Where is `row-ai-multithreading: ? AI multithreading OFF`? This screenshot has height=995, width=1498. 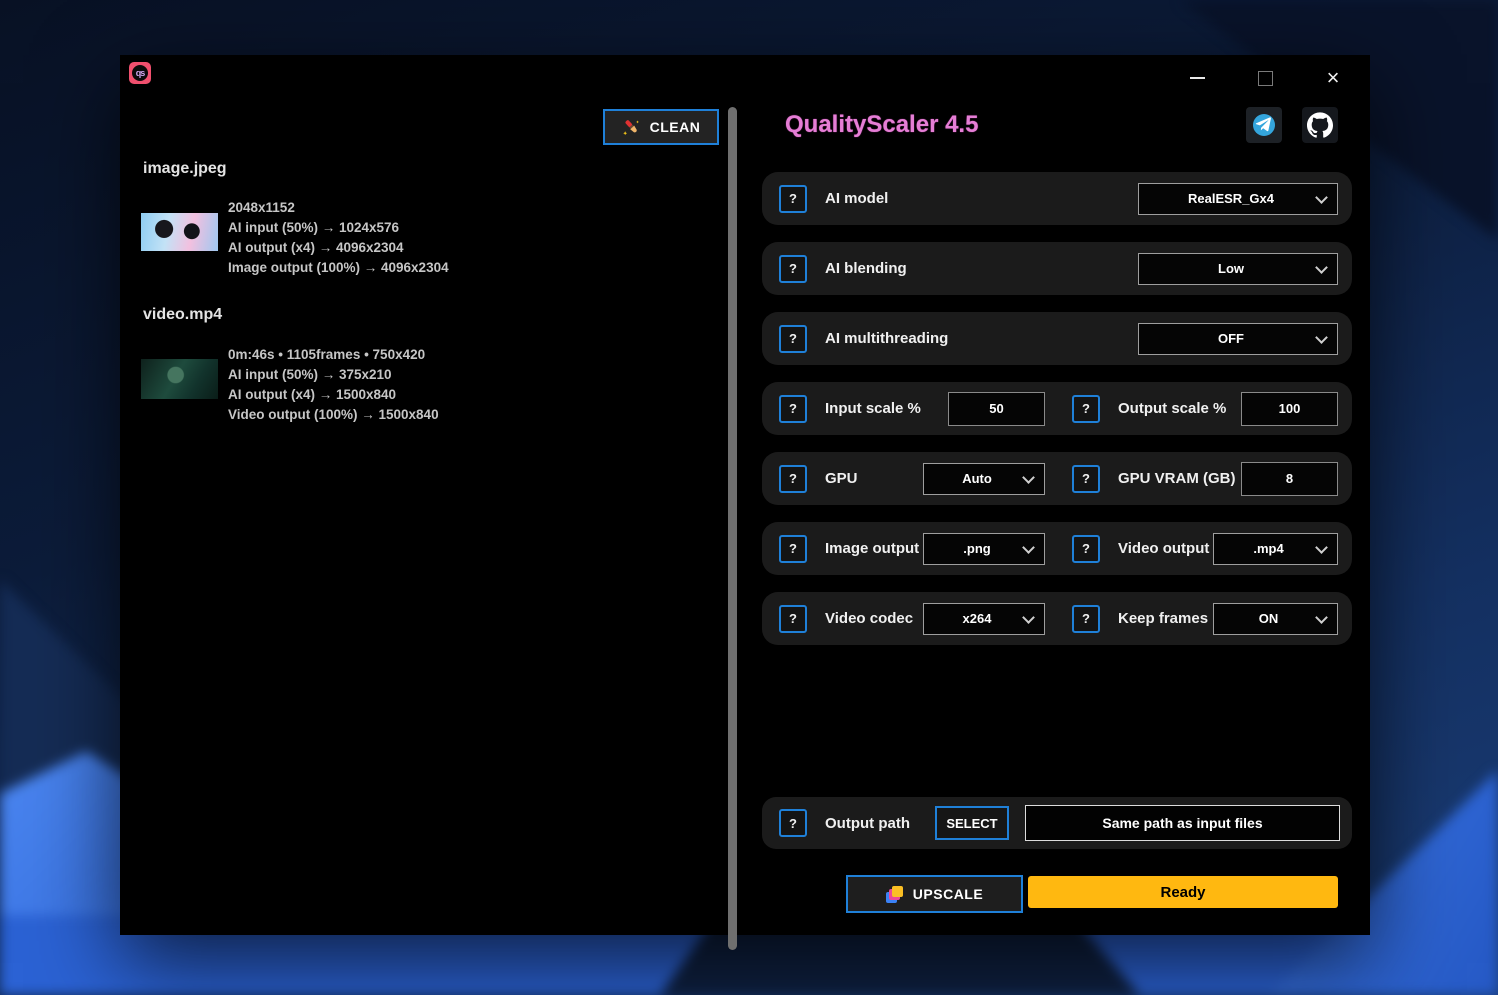 row-ai-multithreading: ? AI multithreading OFF is located at coordinates (1057, 338).